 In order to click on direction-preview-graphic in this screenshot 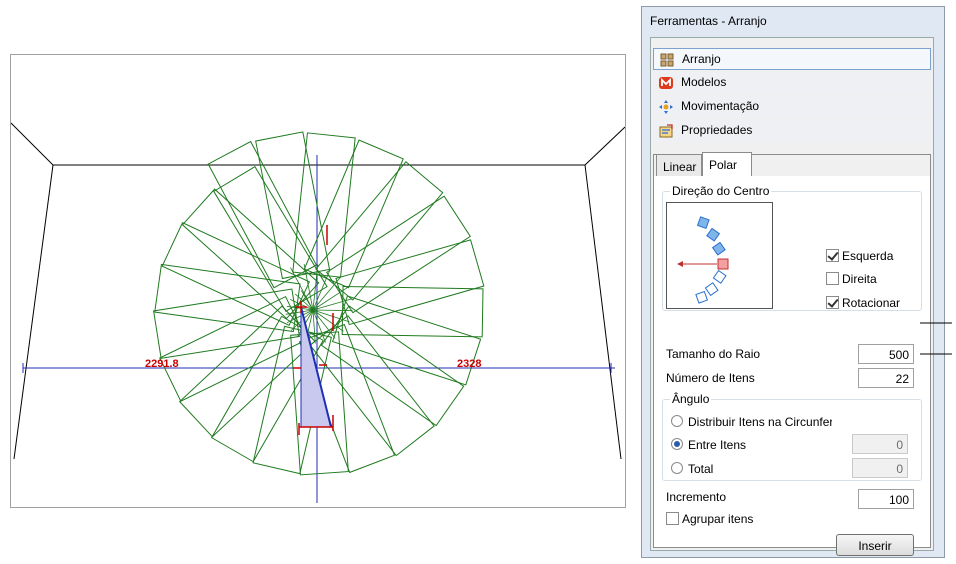, I will do `click(703, 260)`.